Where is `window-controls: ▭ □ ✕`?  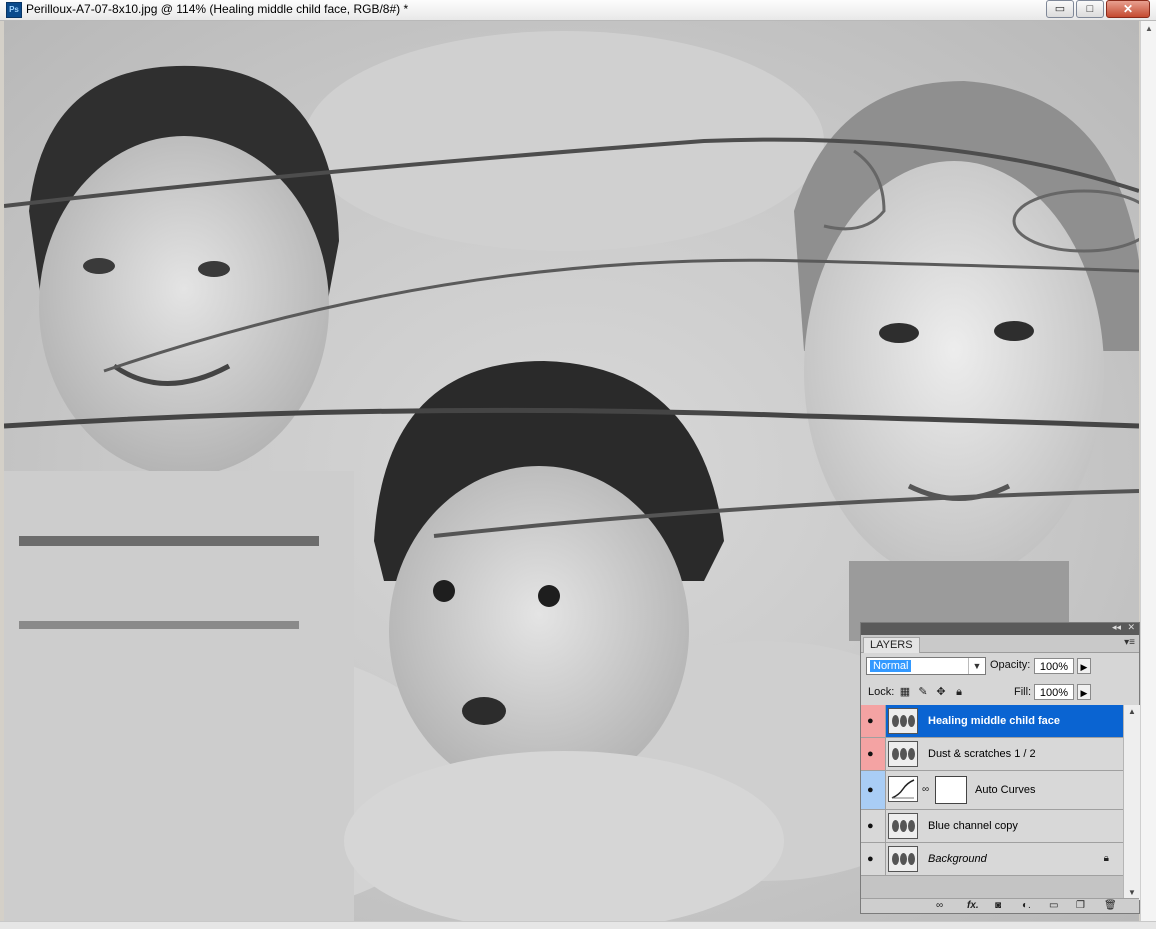
window-controls: ▭ □ ✕ is located at coordinates (1097, 9).